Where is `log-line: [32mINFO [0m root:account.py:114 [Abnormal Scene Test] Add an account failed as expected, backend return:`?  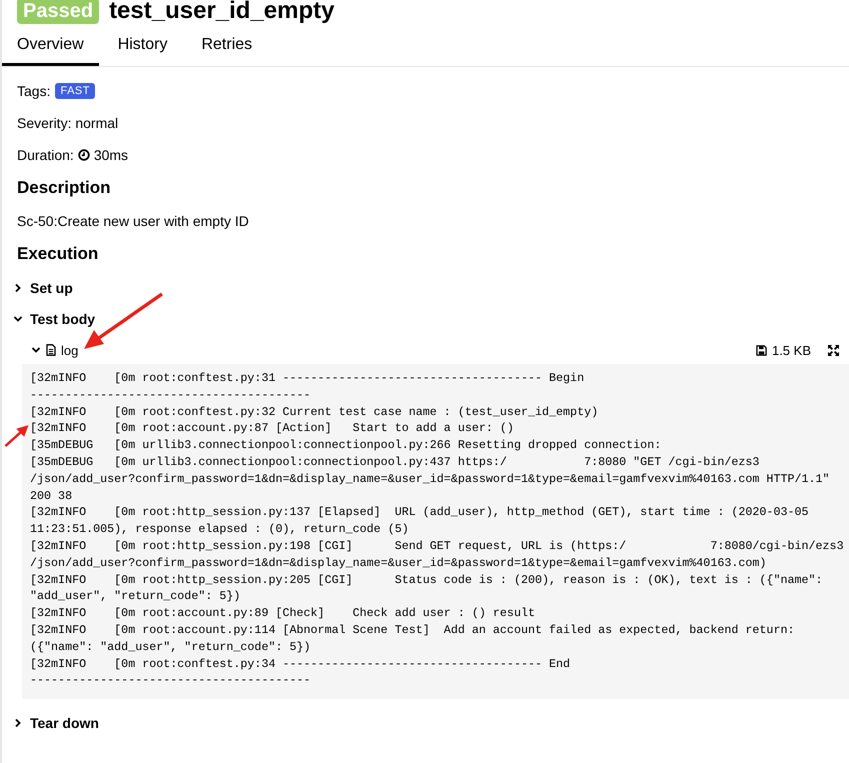
log-line: [32mINFO [0m root:account.py:114 [Abnormal Scene Test] Add an account failed as expected, backend return: is located at coordinates (412, 630).